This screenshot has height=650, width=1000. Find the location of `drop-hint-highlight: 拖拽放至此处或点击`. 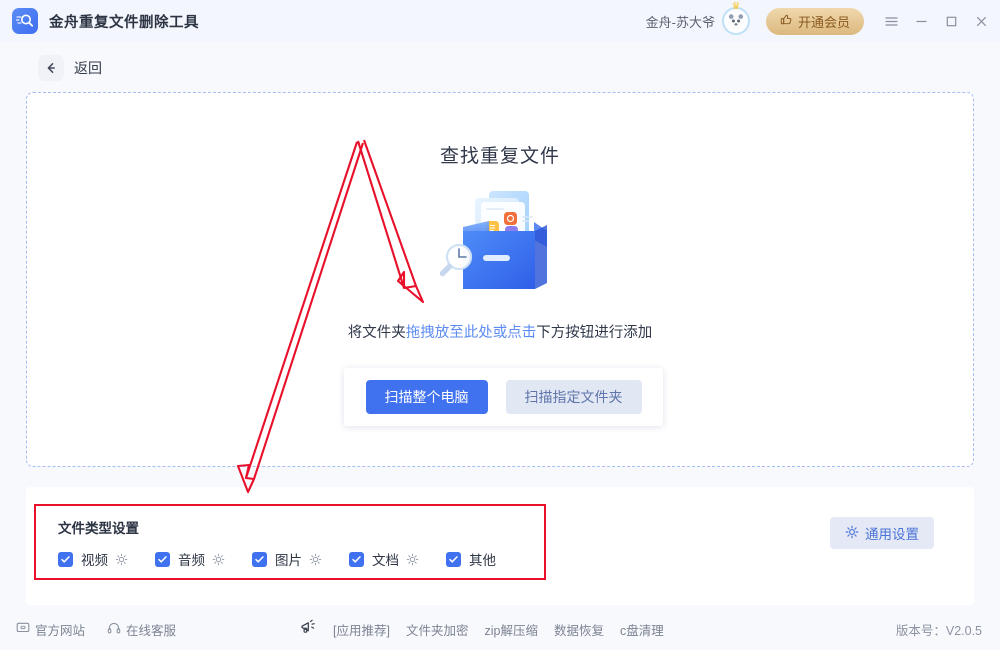

drop-hint-highlight: 拖拽放至此处或点击 is located at coordinates (471, 333).